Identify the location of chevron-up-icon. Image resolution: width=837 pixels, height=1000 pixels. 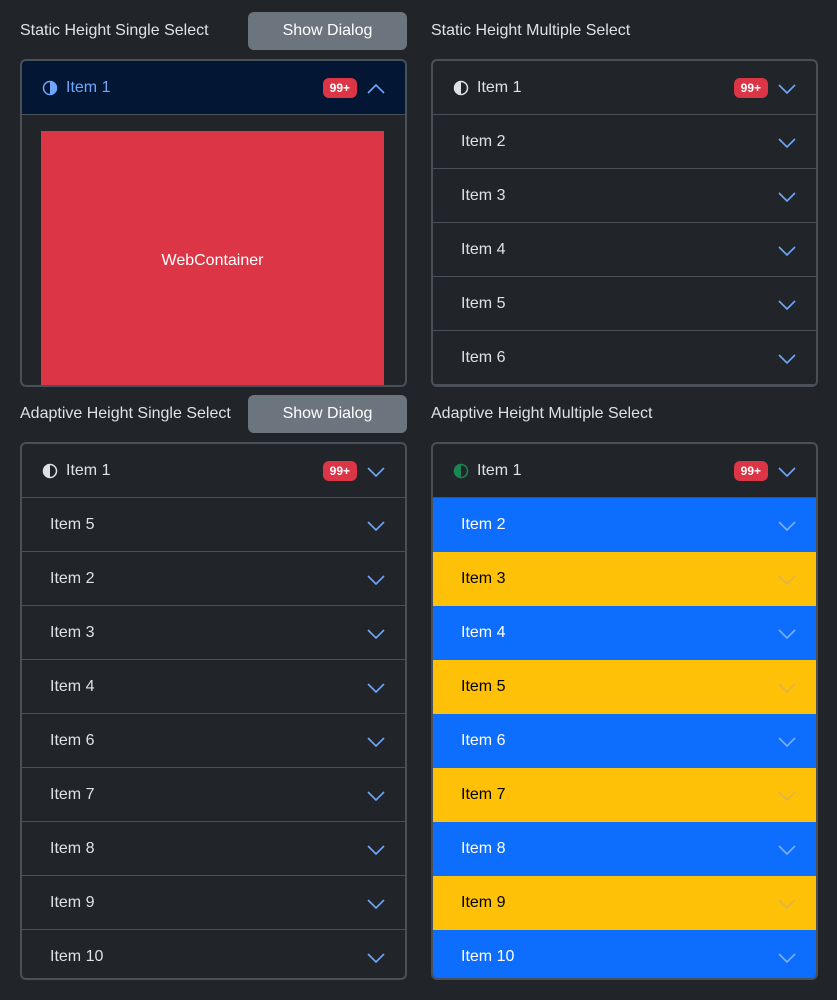
(376, 88).